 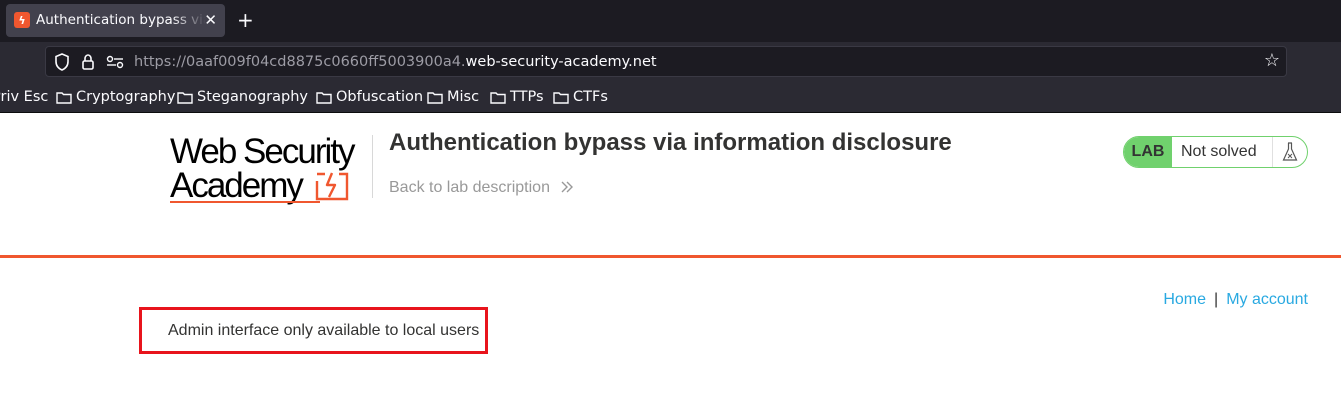 What do you see at coordinates (22, 20) in the screenshot?
I see `lightning-favicon-icon: ϟ` at bounding box center [22, 20].